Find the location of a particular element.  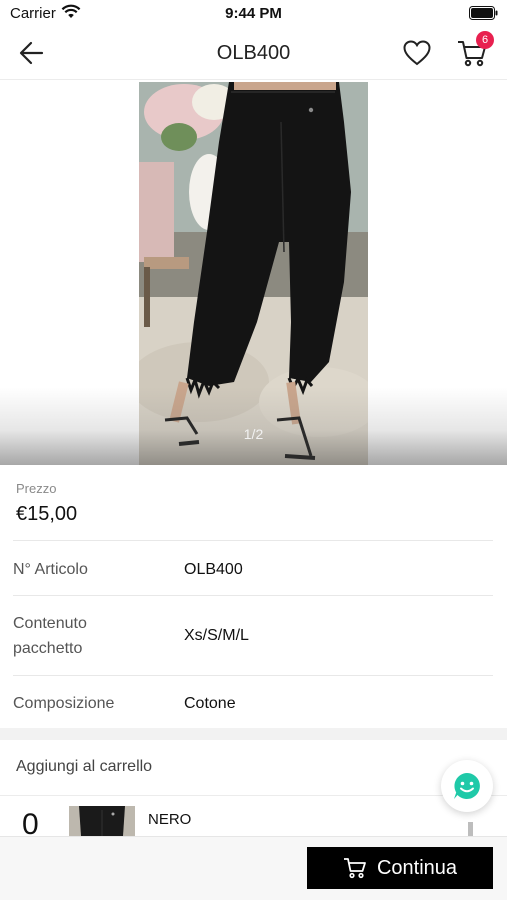

continue-button: Continua is located at coordinates (400, 868).